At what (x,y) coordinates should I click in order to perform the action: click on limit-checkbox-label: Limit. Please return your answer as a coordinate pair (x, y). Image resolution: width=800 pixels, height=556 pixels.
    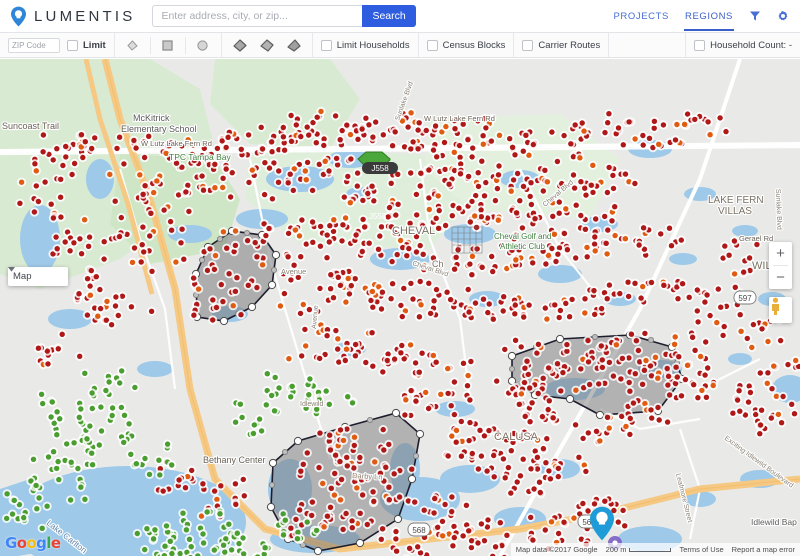
    Looking at the image, I should click on (94, 45).